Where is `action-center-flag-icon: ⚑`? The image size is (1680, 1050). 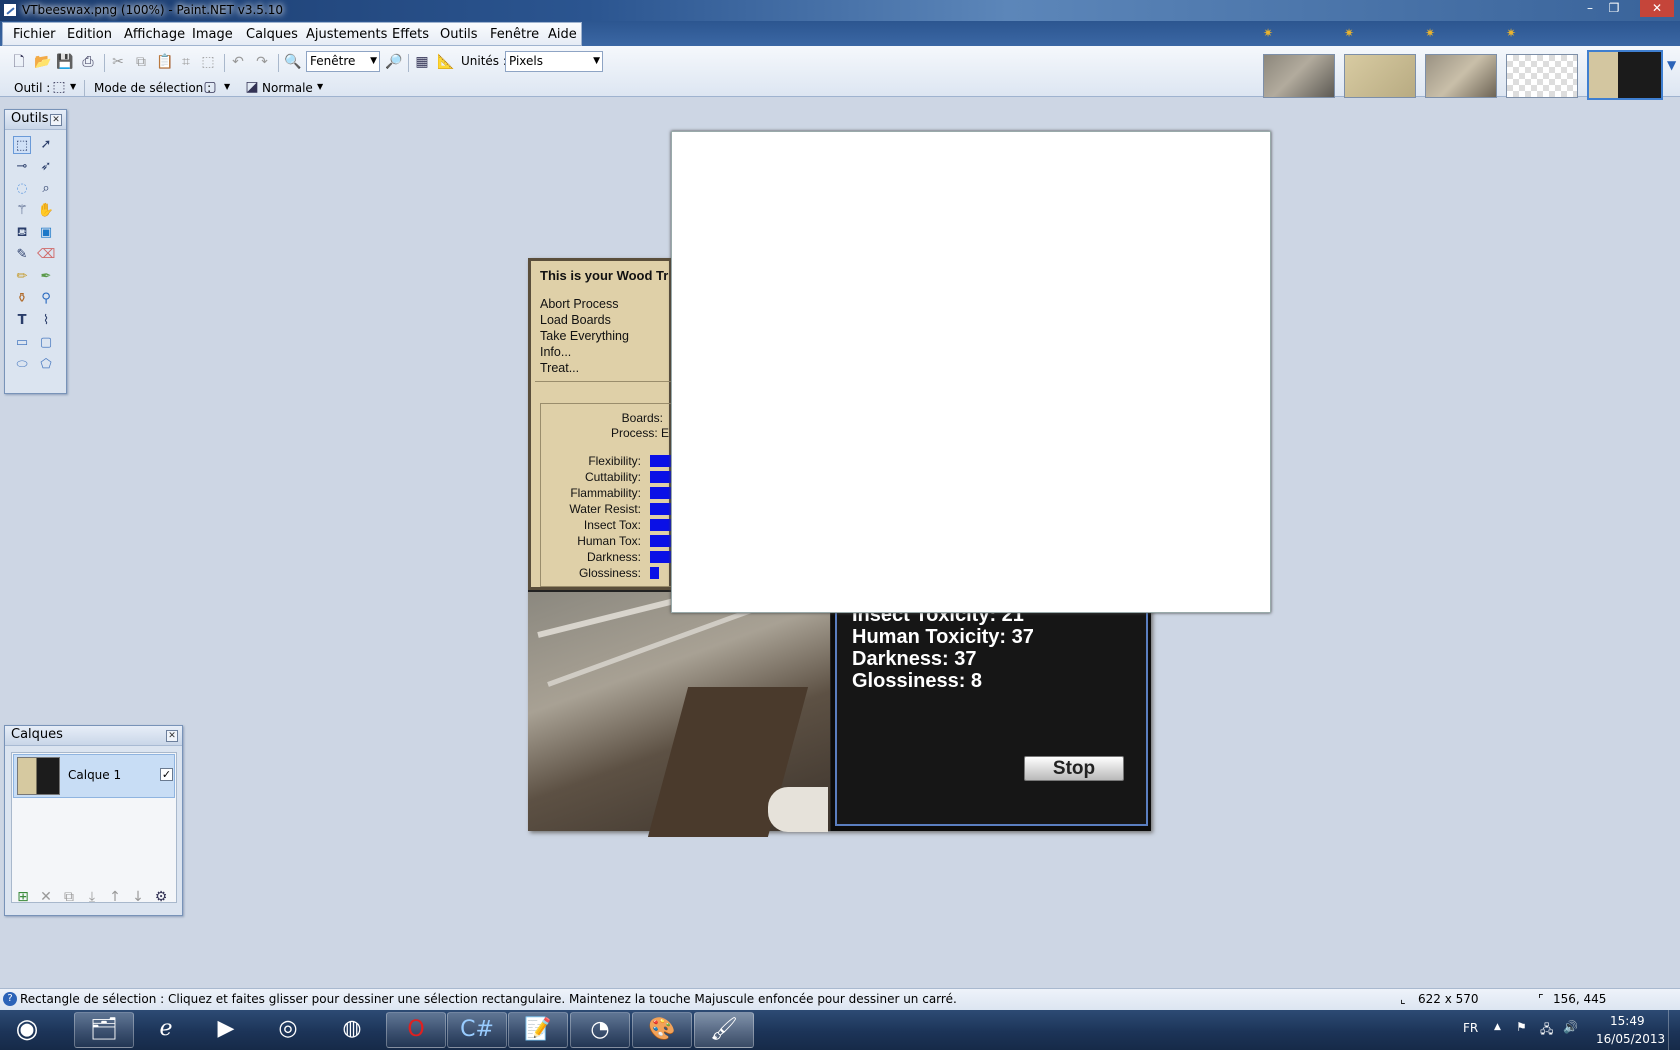
action-center-flag-icon: ⚑ is located at coordinates (1521, 1027).